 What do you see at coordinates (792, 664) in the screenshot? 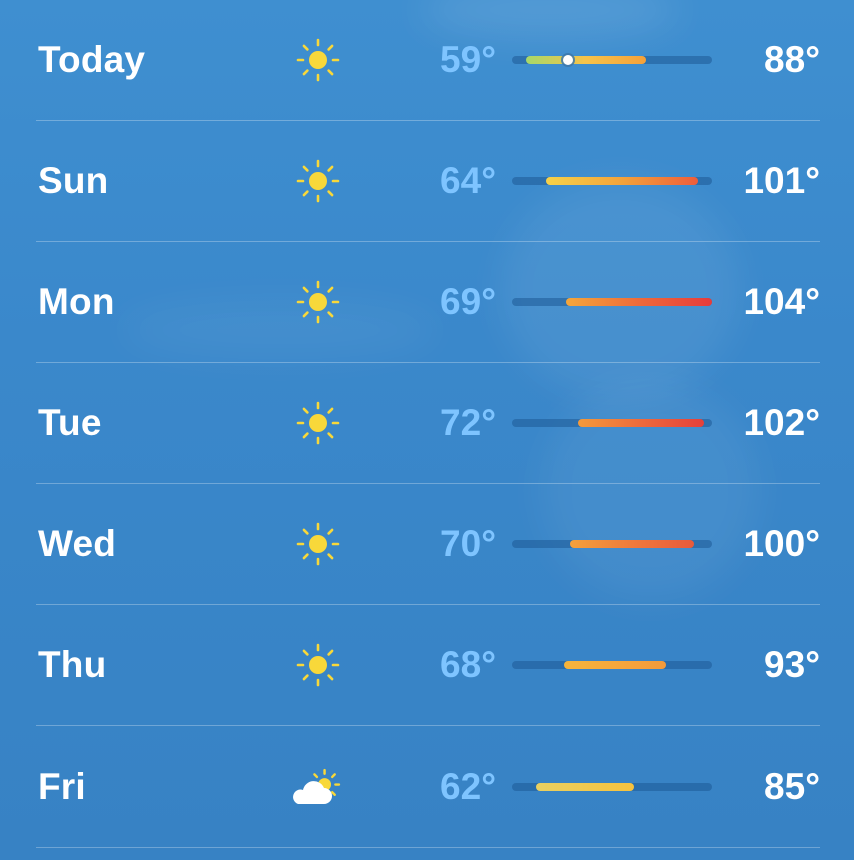
I see `high-temperature: 93°` at bounding box center [792, 664].